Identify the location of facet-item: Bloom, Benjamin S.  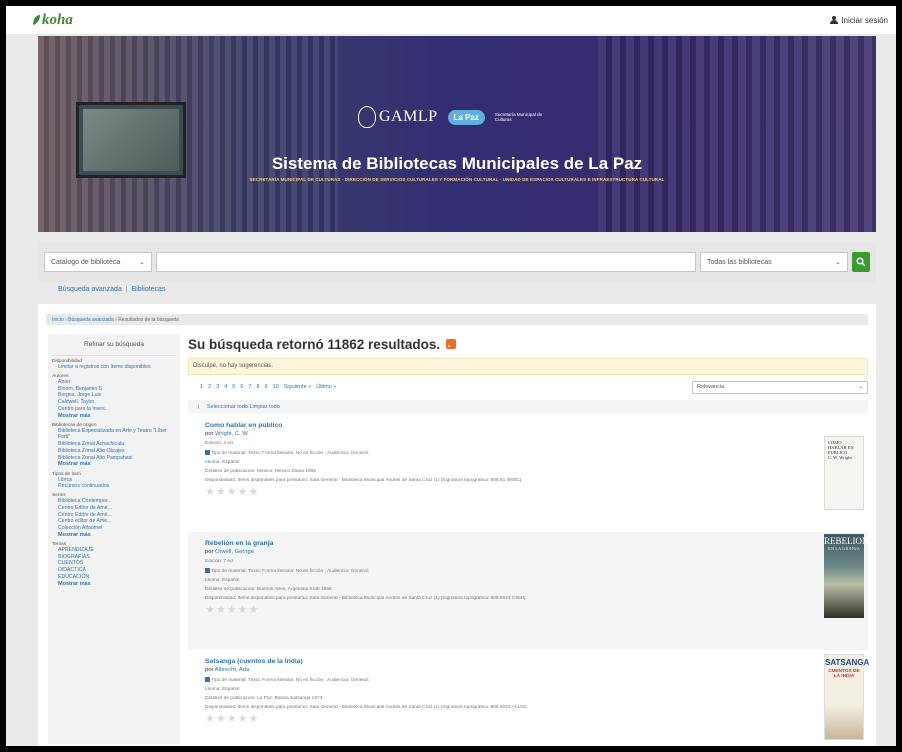
(116, 389).